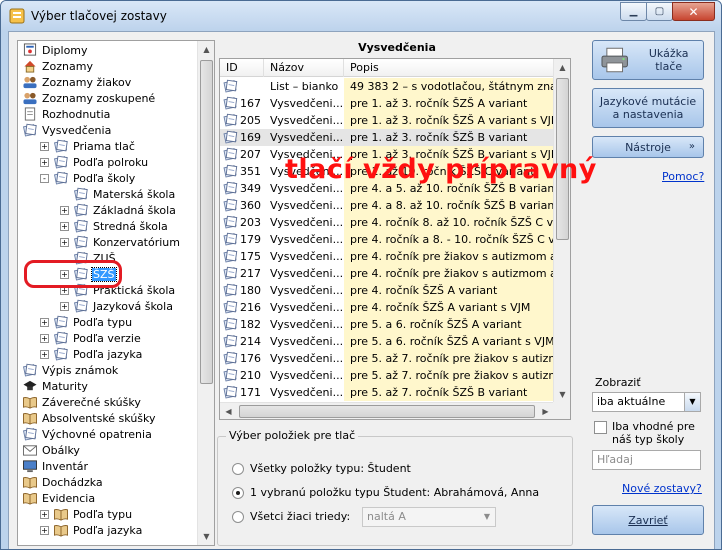 This screenshot has height=550, width=722. Describe the element at coordinates (291, 516) in the screenshot. I see `radio-class-students: Všetci žiaci triedy:` at that location.